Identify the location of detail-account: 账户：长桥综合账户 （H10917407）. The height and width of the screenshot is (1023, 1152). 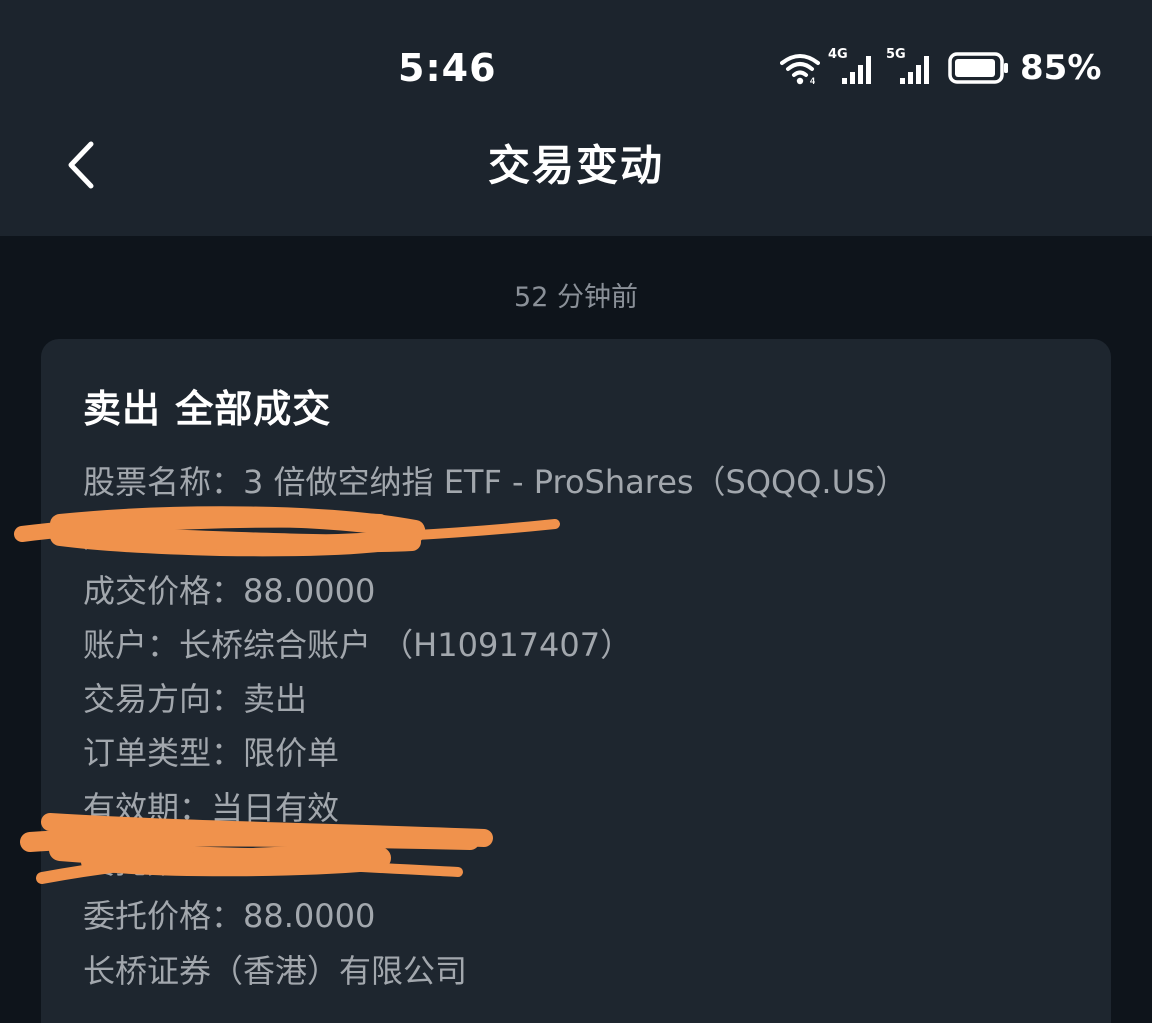
(358, 644).